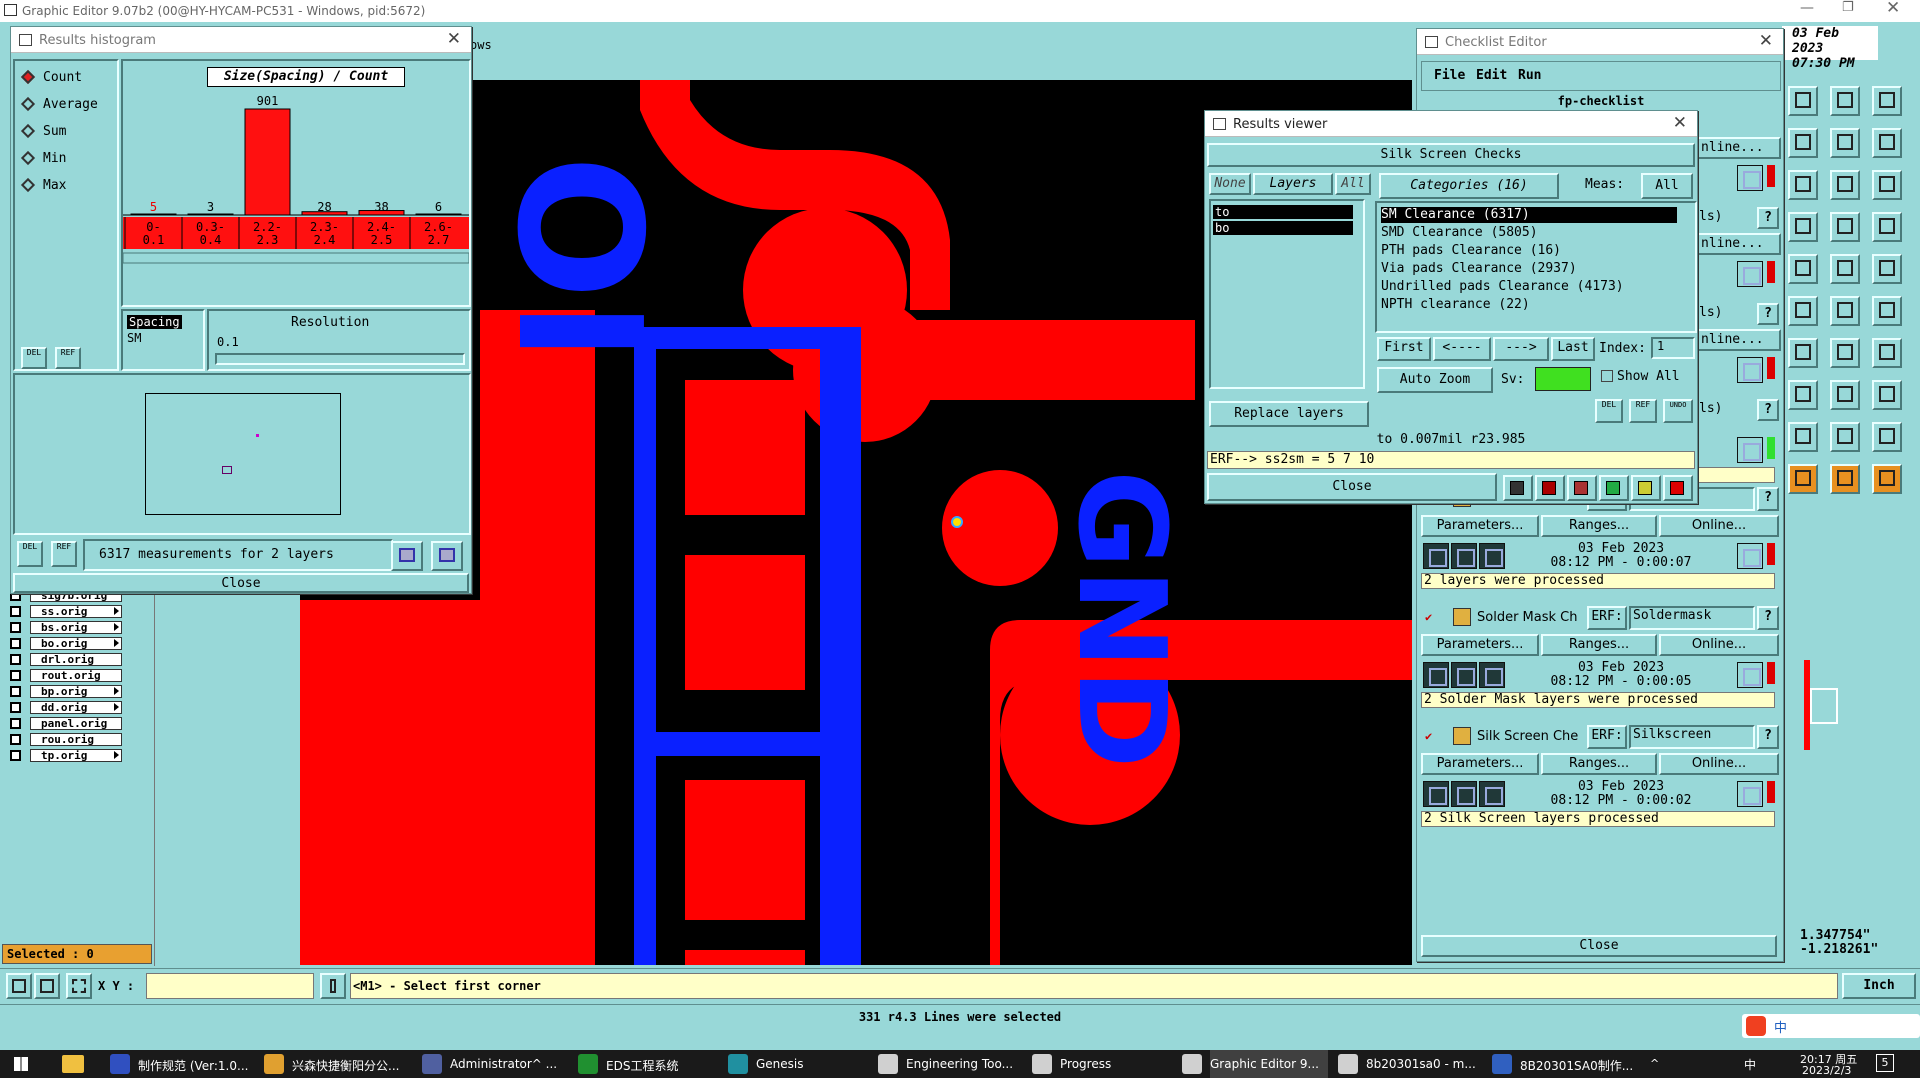 The width and height of the screenshot is (1920, 1078). Describe the element at coordinates (1803, 143) in the screenshot. I see `export-tool-button` at that location.